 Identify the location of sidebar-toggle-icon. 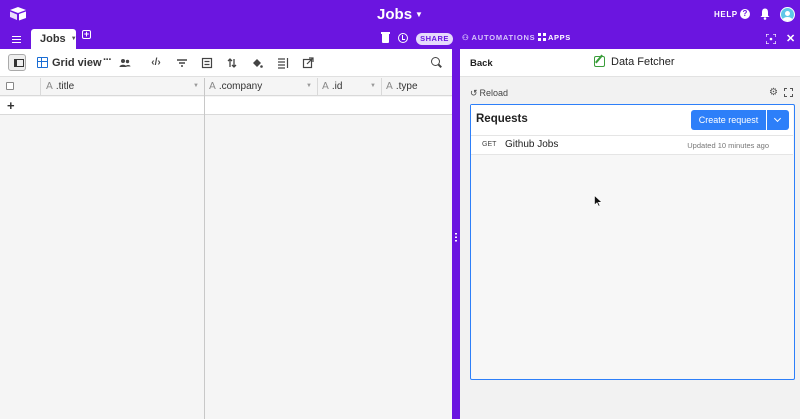
(17, 62).